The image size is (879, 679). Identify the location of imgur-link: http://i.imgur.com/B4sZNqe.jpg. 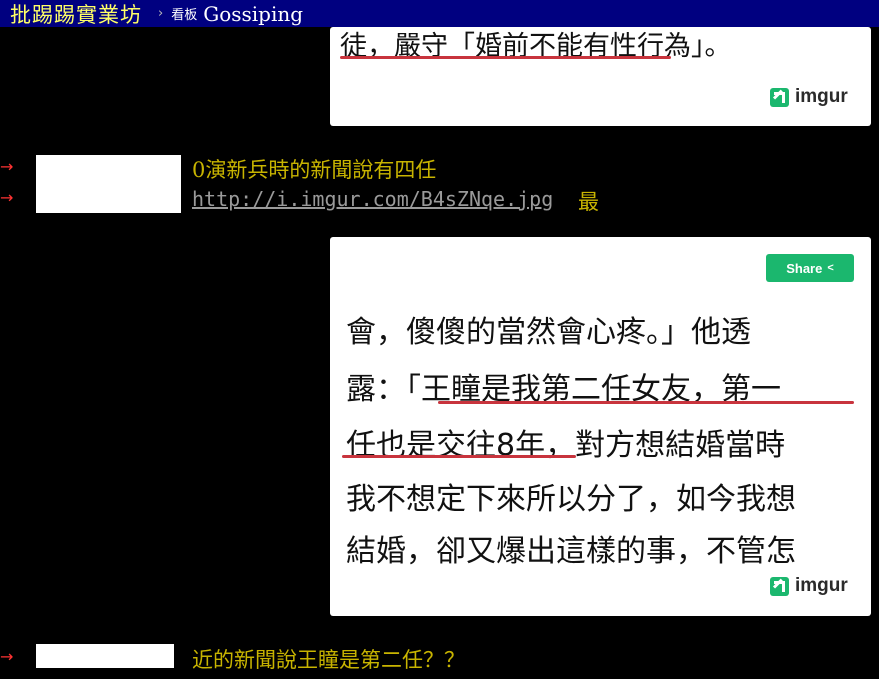
(372, 199).